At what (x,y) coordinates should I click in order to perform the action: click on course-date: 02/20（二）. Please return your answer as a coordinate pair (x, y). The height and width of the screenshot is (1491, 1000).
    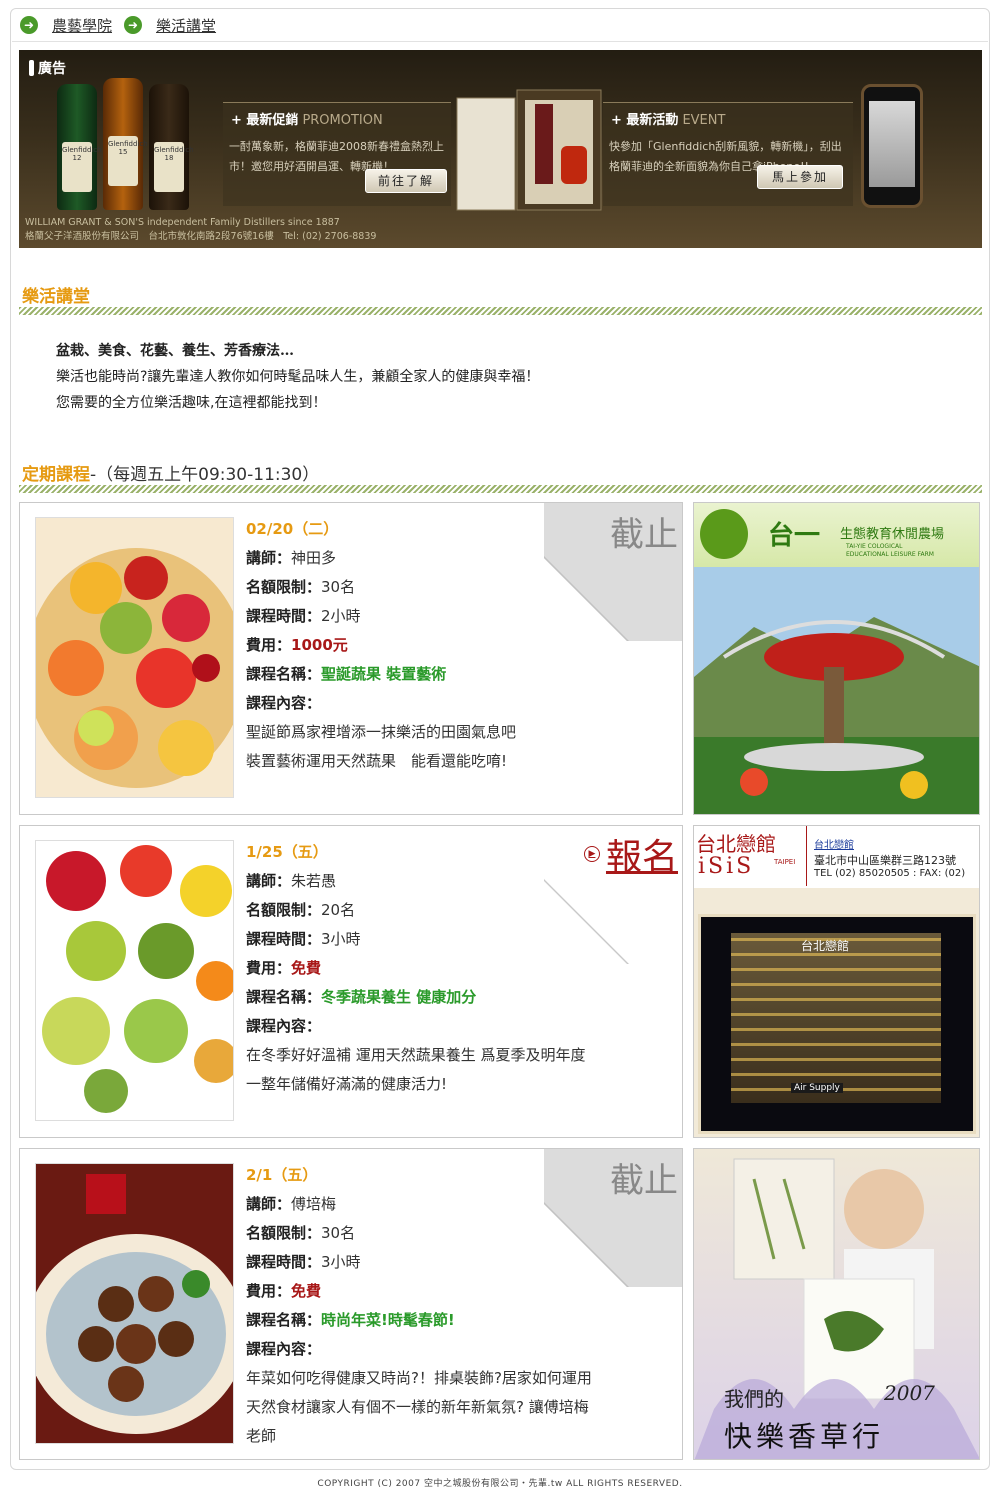
    Looking at the image, I should click on (292, 529).